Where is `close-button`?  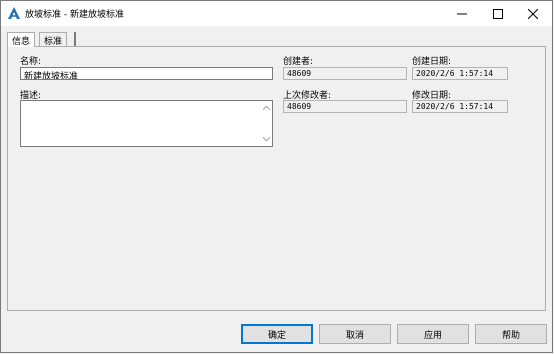 close-button is located at coordinates (533, 13).